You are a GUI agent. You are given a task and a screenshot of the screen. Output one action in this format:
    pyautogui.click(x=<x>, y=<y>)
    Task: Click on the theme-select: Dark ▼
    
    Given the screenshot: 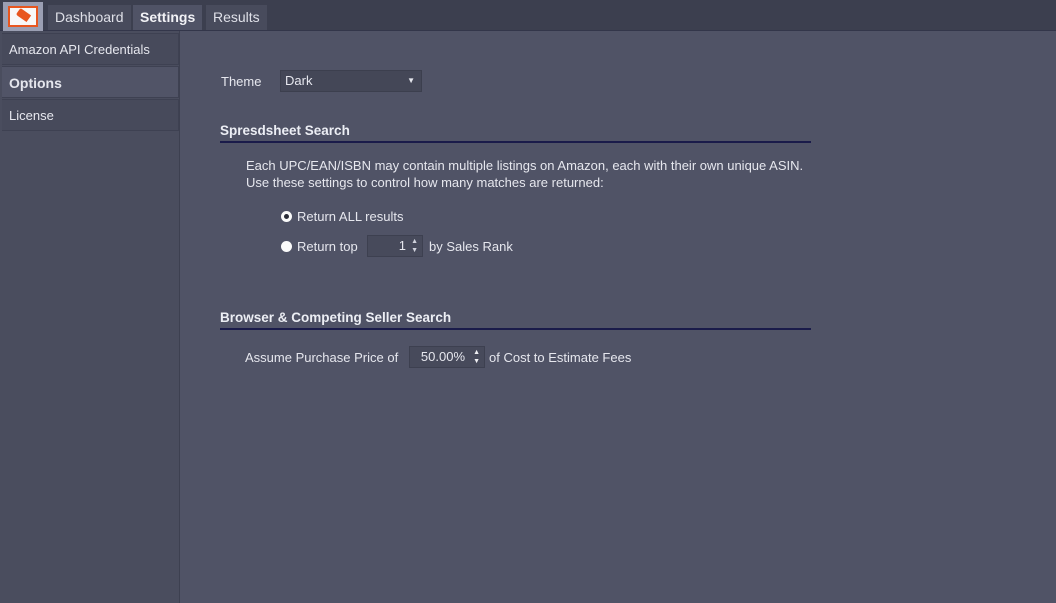 What is the action you would take?
    pyautogui.click(x=351, y=81)
    